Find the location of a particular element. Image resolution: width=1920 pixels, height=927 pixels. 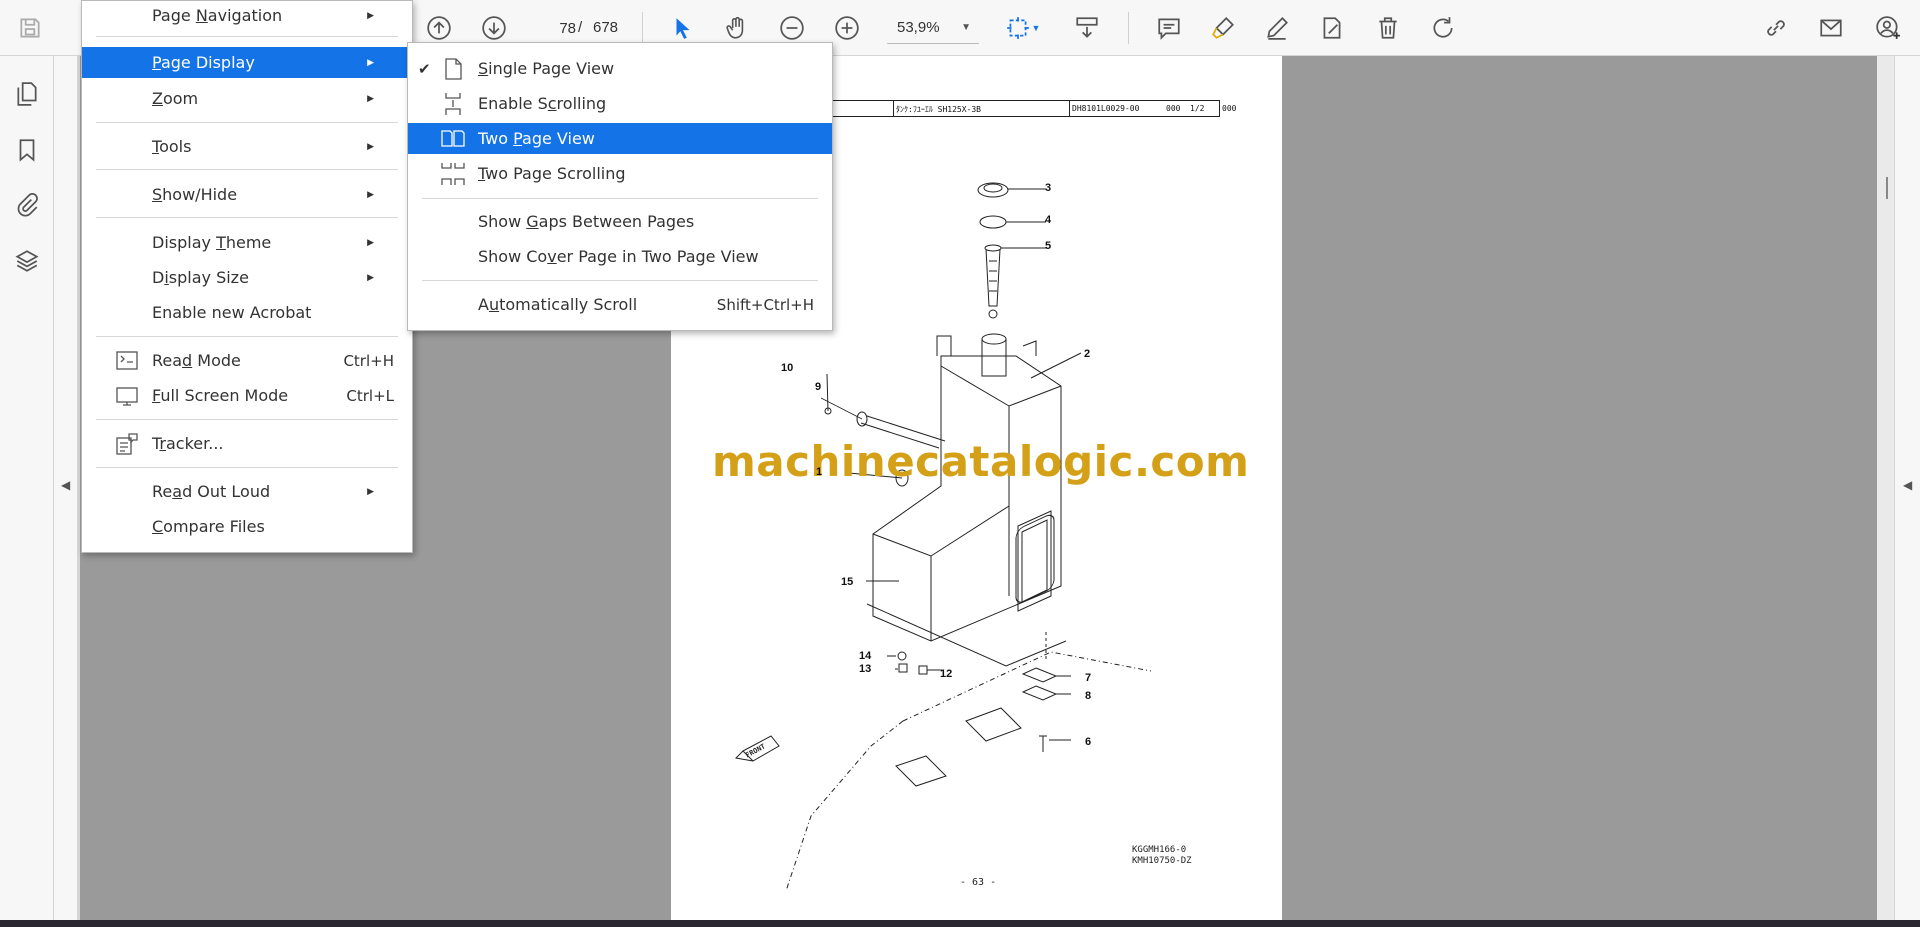

next-page-icon is located at coordinates (494, 28).